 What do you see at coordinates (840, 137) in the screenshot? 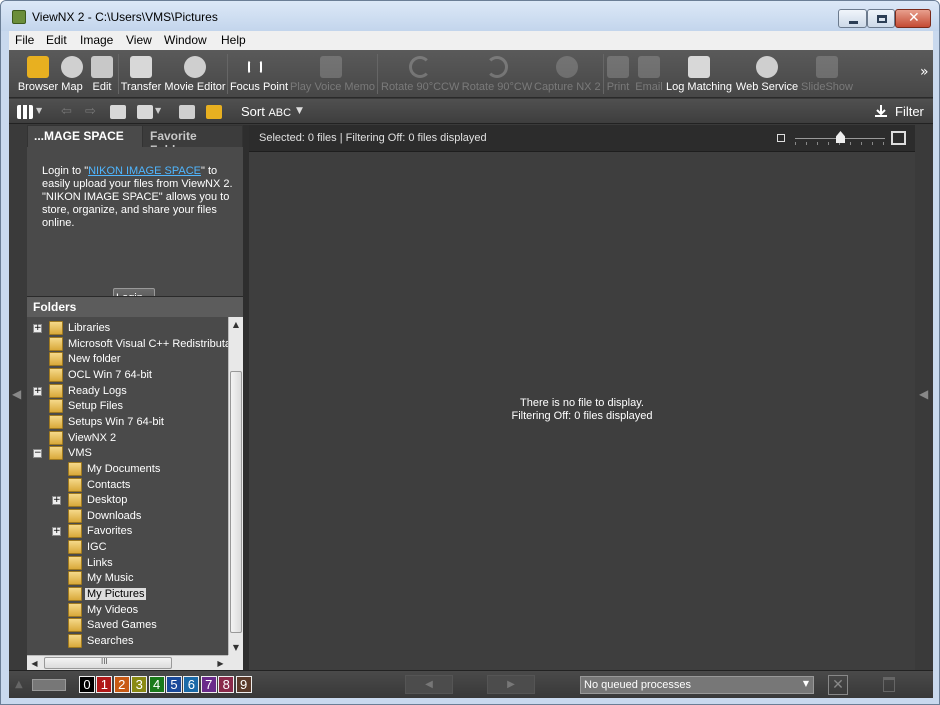
I see `zoom-slider-thumb` at bounding box center [840, 137].